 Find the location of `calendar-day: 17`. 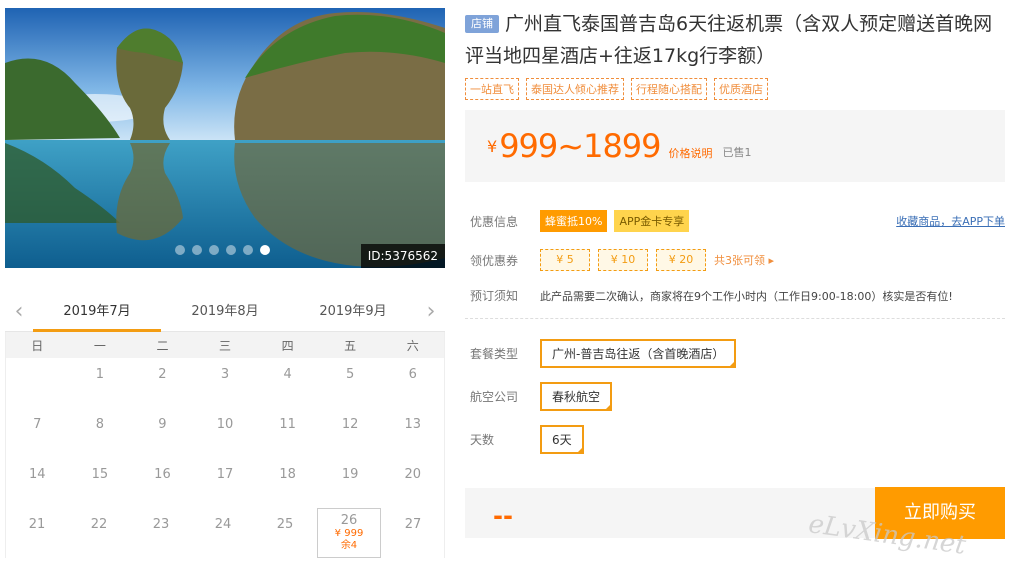

calendar-day: 17 is located at coordinates (225, 474).